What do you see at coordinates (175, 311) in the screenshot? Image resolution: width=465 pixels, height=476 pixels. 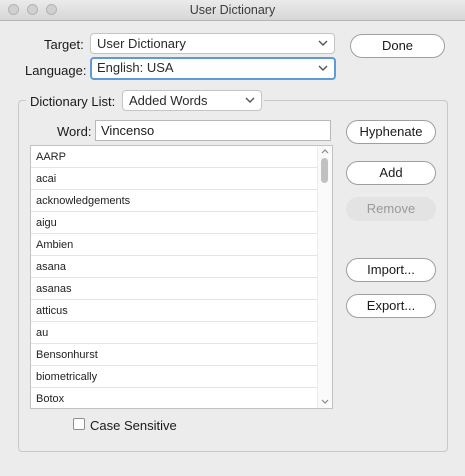 I see `list-item: atticus` at bounding box center [175, 311].